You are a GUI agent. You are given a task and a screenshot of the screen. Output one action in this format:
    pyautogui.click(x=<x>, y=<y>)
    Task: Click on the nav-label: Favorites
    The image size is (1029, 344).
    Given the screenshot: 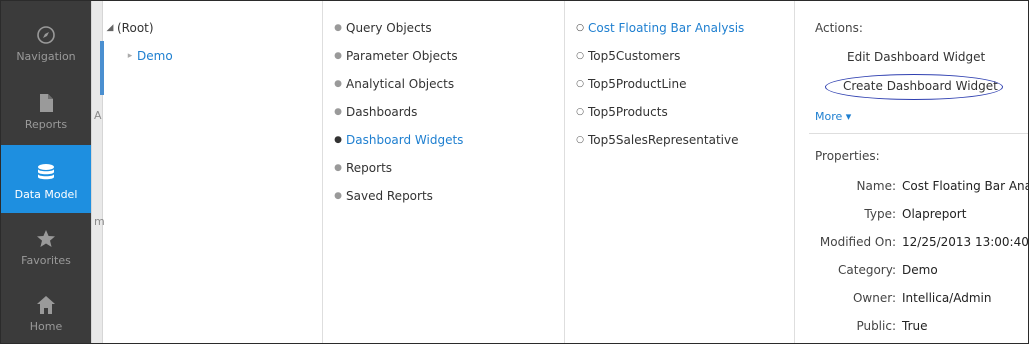 What is the action you would take?
    pyautogui.click(x=46, y=260)
    